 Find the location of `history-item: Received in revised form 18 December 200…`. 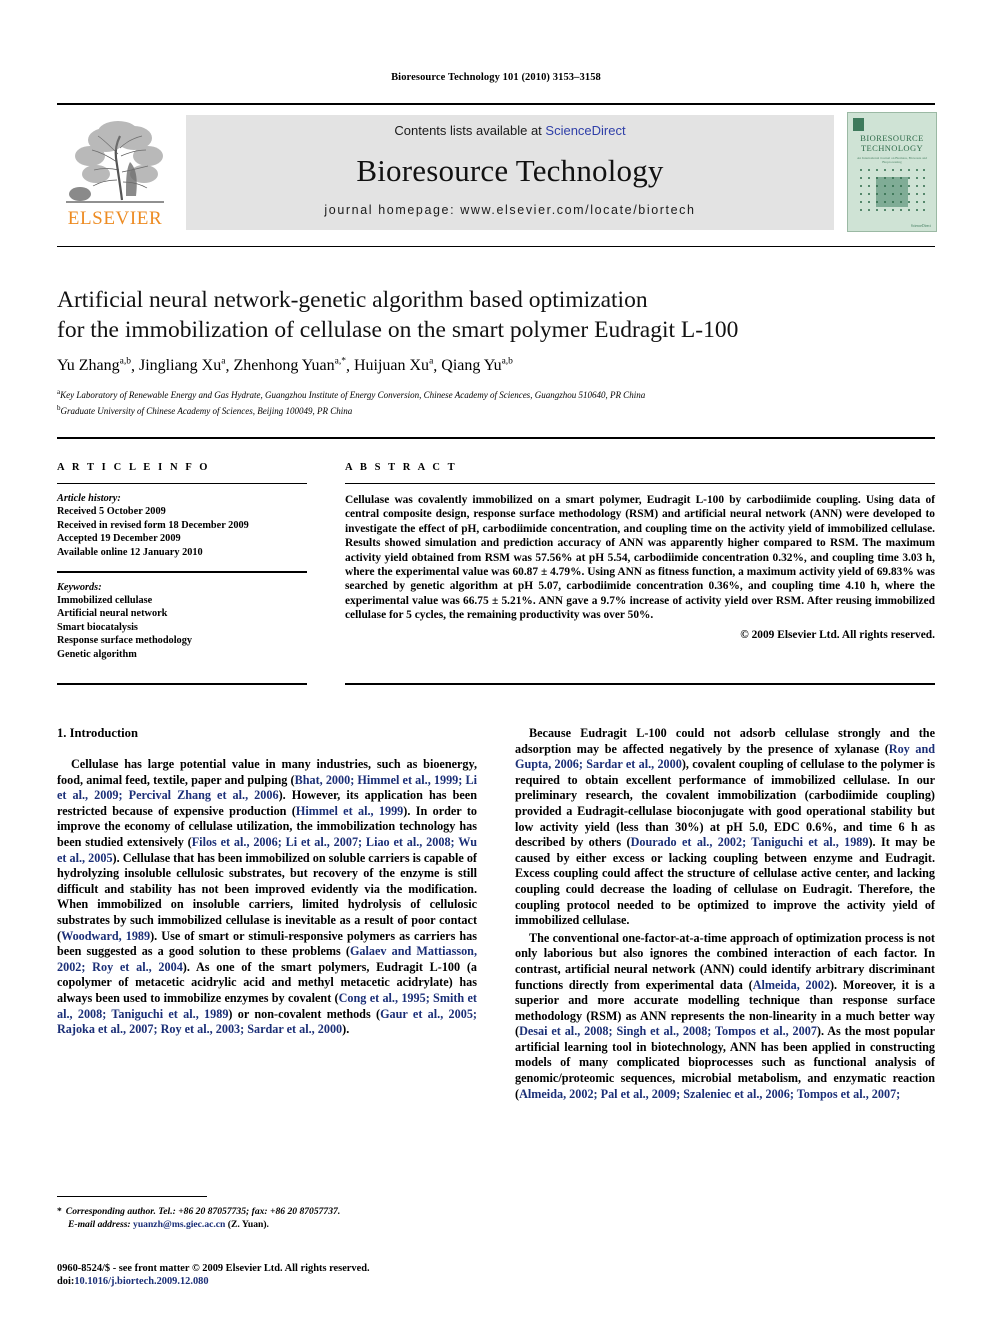

history-item: Received in revised form 18 December 200… is located at coordinates (153, 525).